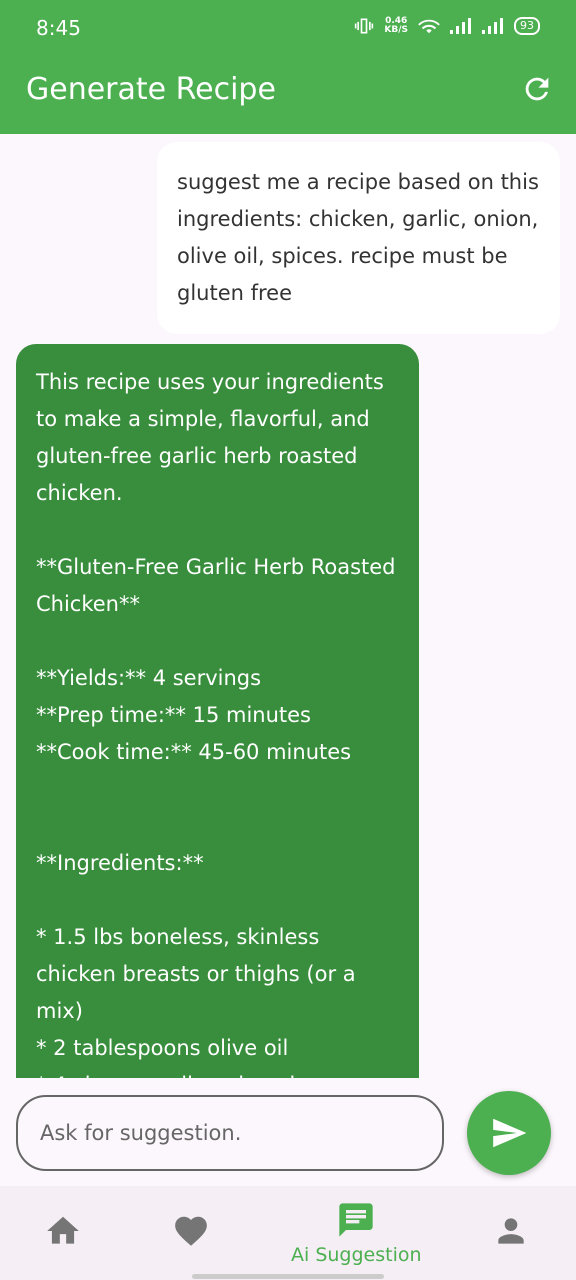 The image size is (576, 1280). Describe the element at coordinates (460, 26) in the screenshot. I see `signal-icon` at that location.